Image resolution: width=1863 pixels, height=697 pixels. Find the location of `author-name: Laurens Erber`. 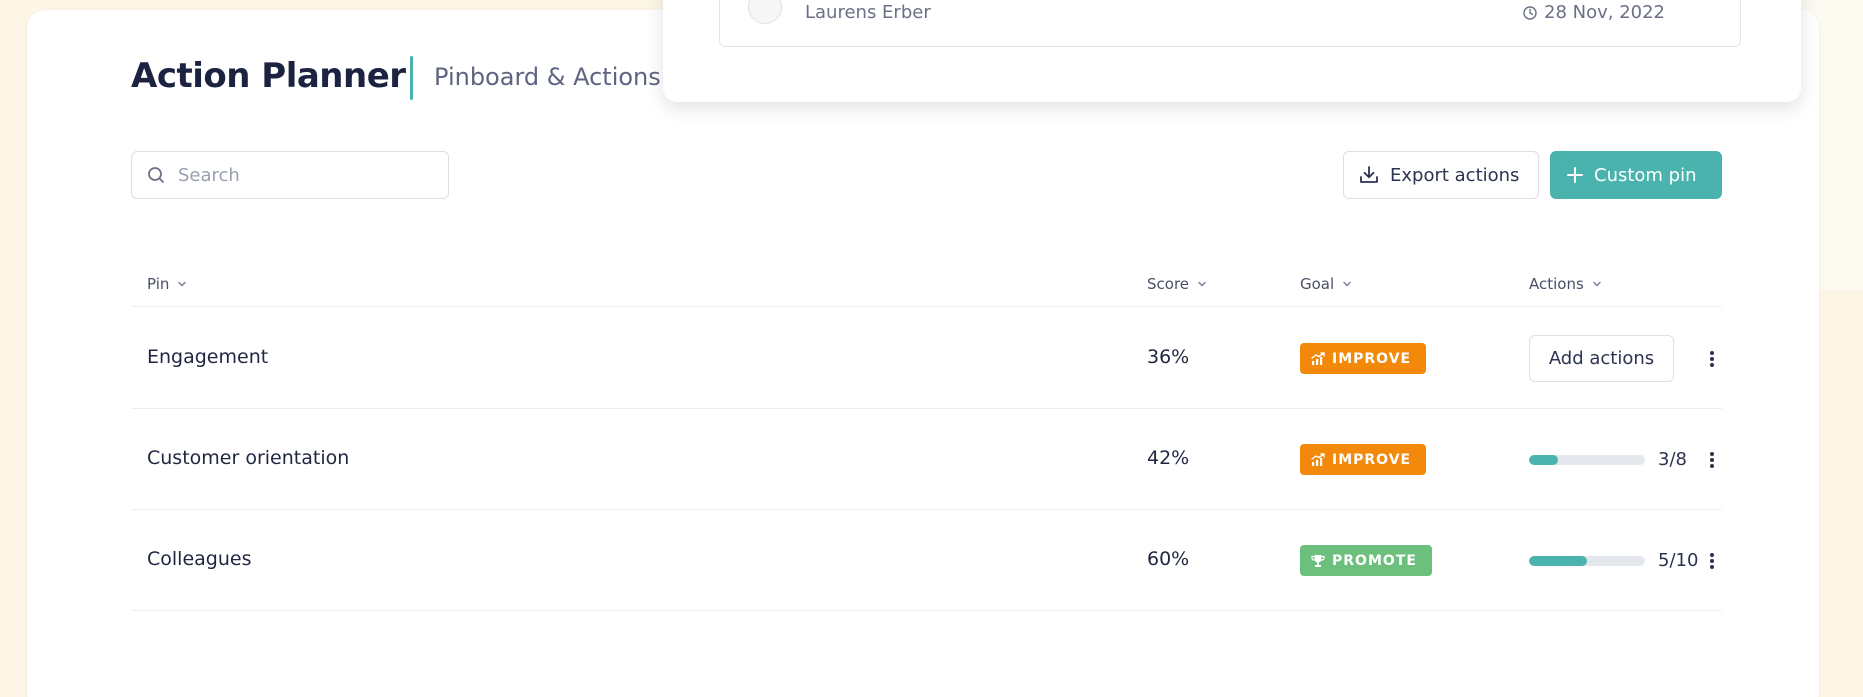

author-name: Laurens Erber is located at coordinates (868, 12).